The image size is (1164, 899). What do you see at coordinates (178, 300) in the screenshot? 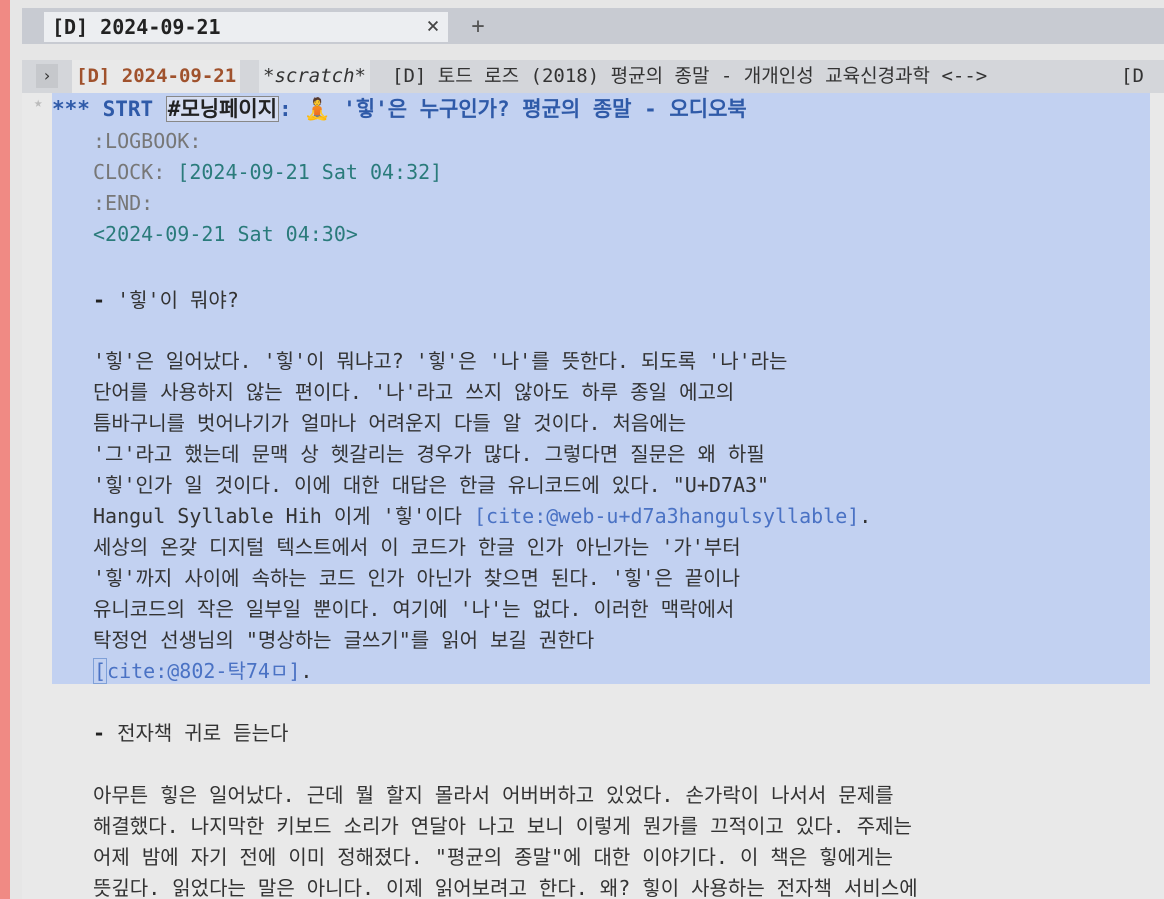
I see `list-item-text: '힣'이 뭐야?` at bounding box center [178, 300].